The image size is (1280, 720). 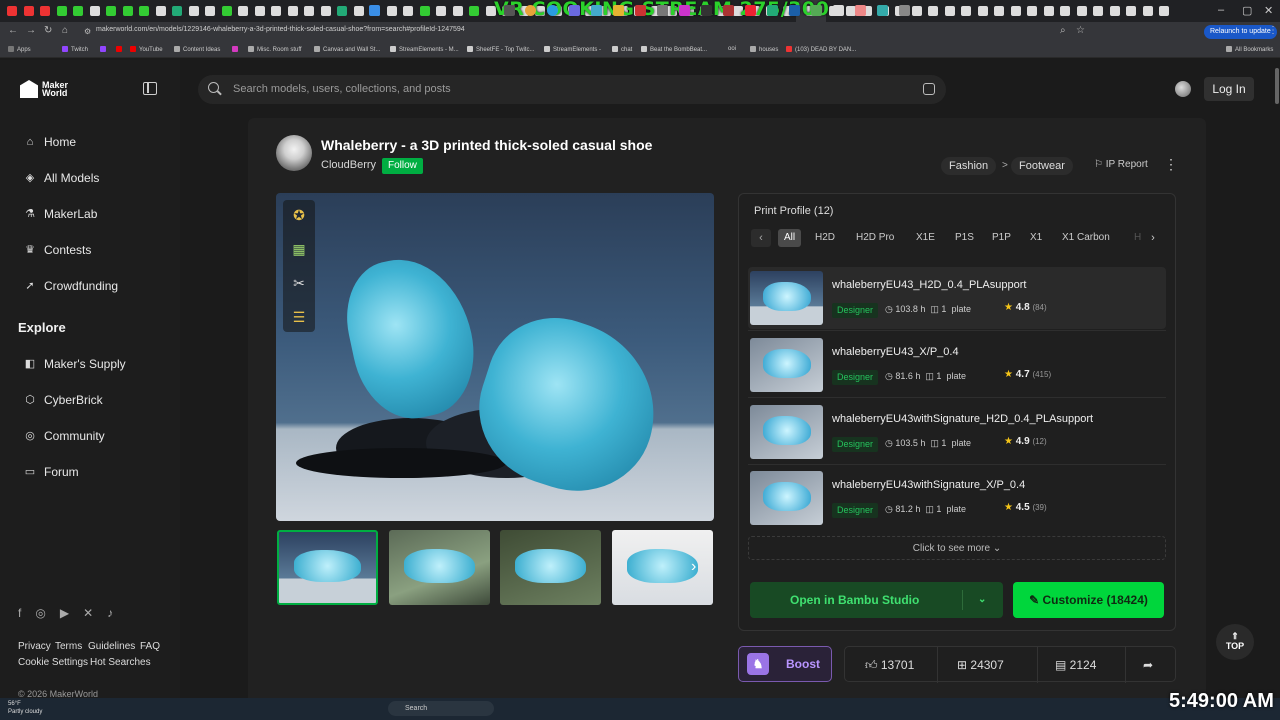 I want to click on chip-all: All, so click(x=790, y=238).